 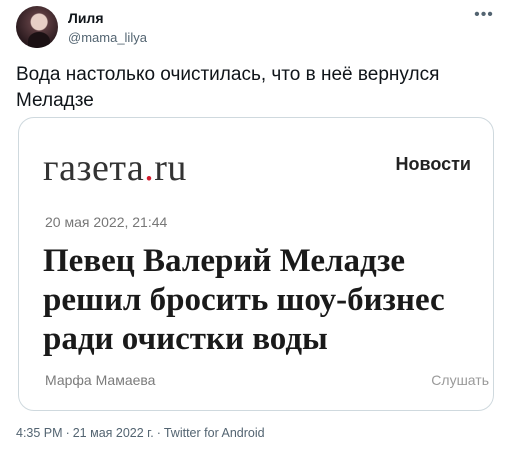 What do you see at coordinates (433, 164) in the screenshot?
I see `section-label: Новости` at bounding box center [433, 164].